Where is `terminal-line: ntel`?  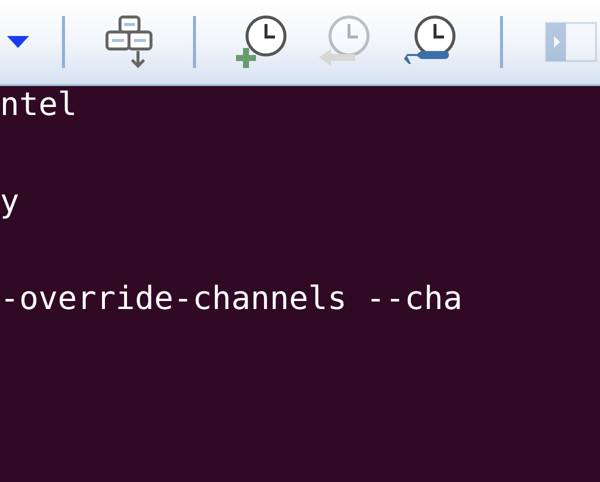
terminal-line: ntel is located at coordinates (39, 104).